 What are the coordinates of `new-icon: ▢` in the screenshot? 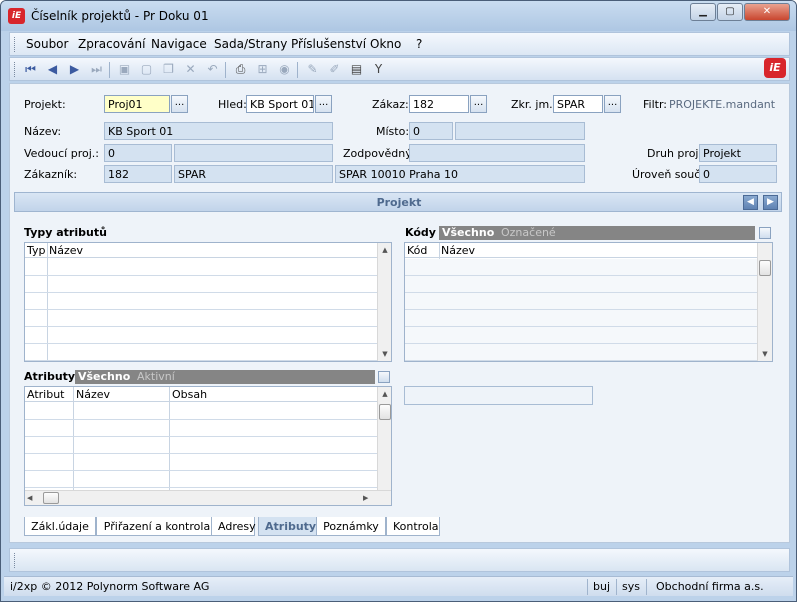 It's located at (146, 69).